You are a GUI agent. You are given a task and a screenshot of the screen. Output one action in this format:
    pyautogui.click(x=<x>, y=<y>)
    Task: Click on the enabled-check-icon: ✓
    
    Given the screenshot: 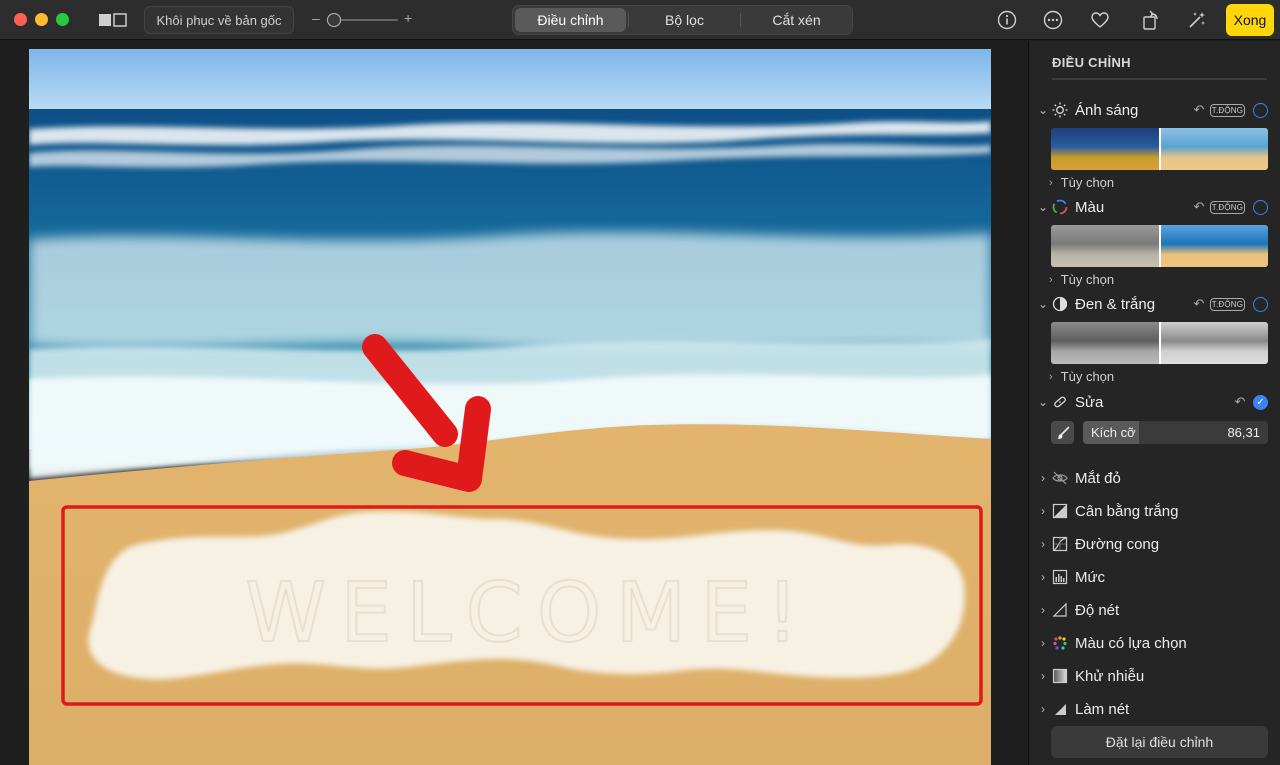 What is the action you would take?
    pyautogui.click(x=1260, y=402)
    